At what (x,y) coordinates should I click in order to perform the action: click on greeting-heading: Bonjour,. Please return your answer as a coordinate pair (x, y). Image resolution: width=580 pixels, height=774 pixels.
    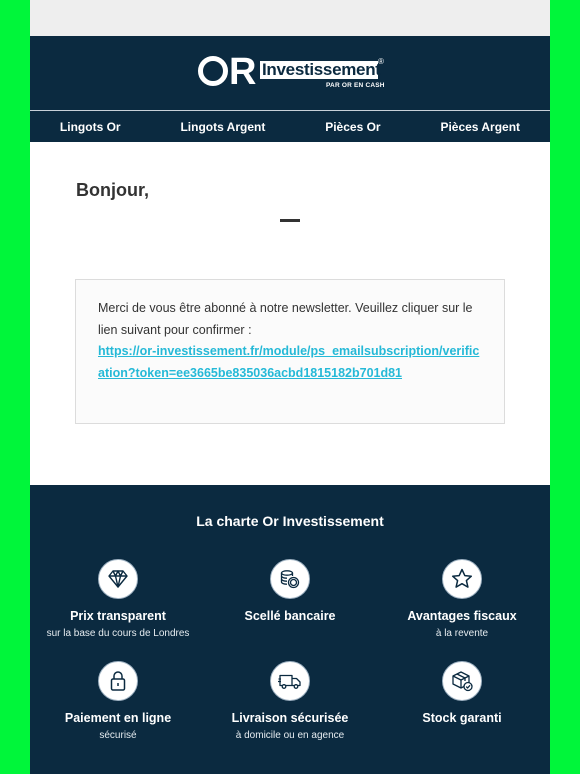
    Looking at the image, I should click on (112, 190).